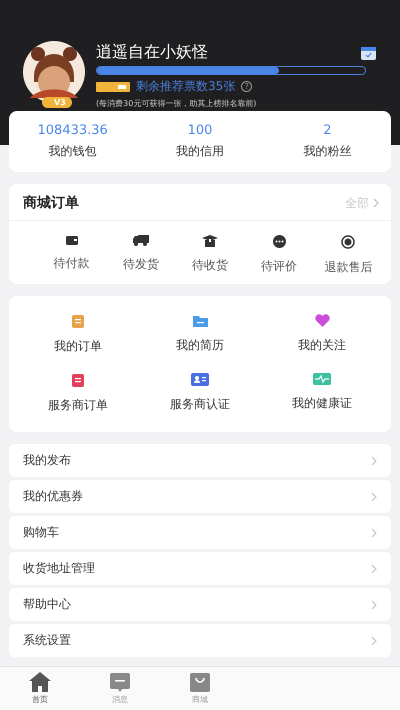 The height and width of the screenshot is (710, 400). What do you see at coordinates (200, 699) in the screenshot?
I see `tab-label: 商城` at bounding box center [200, 699].